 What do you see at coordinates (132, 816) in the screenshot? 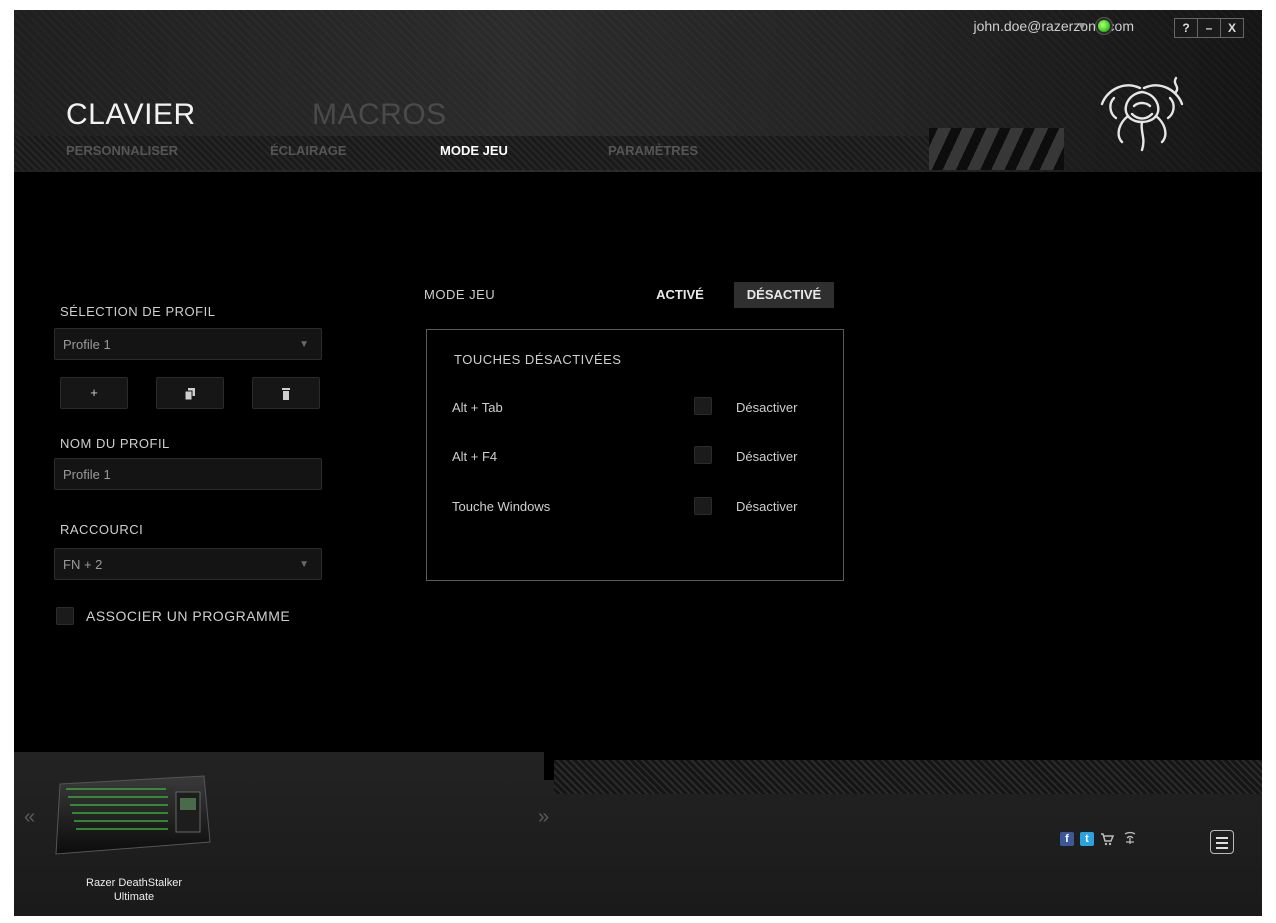
I see `keyboard-device-image` at bounding box center [132, 816].